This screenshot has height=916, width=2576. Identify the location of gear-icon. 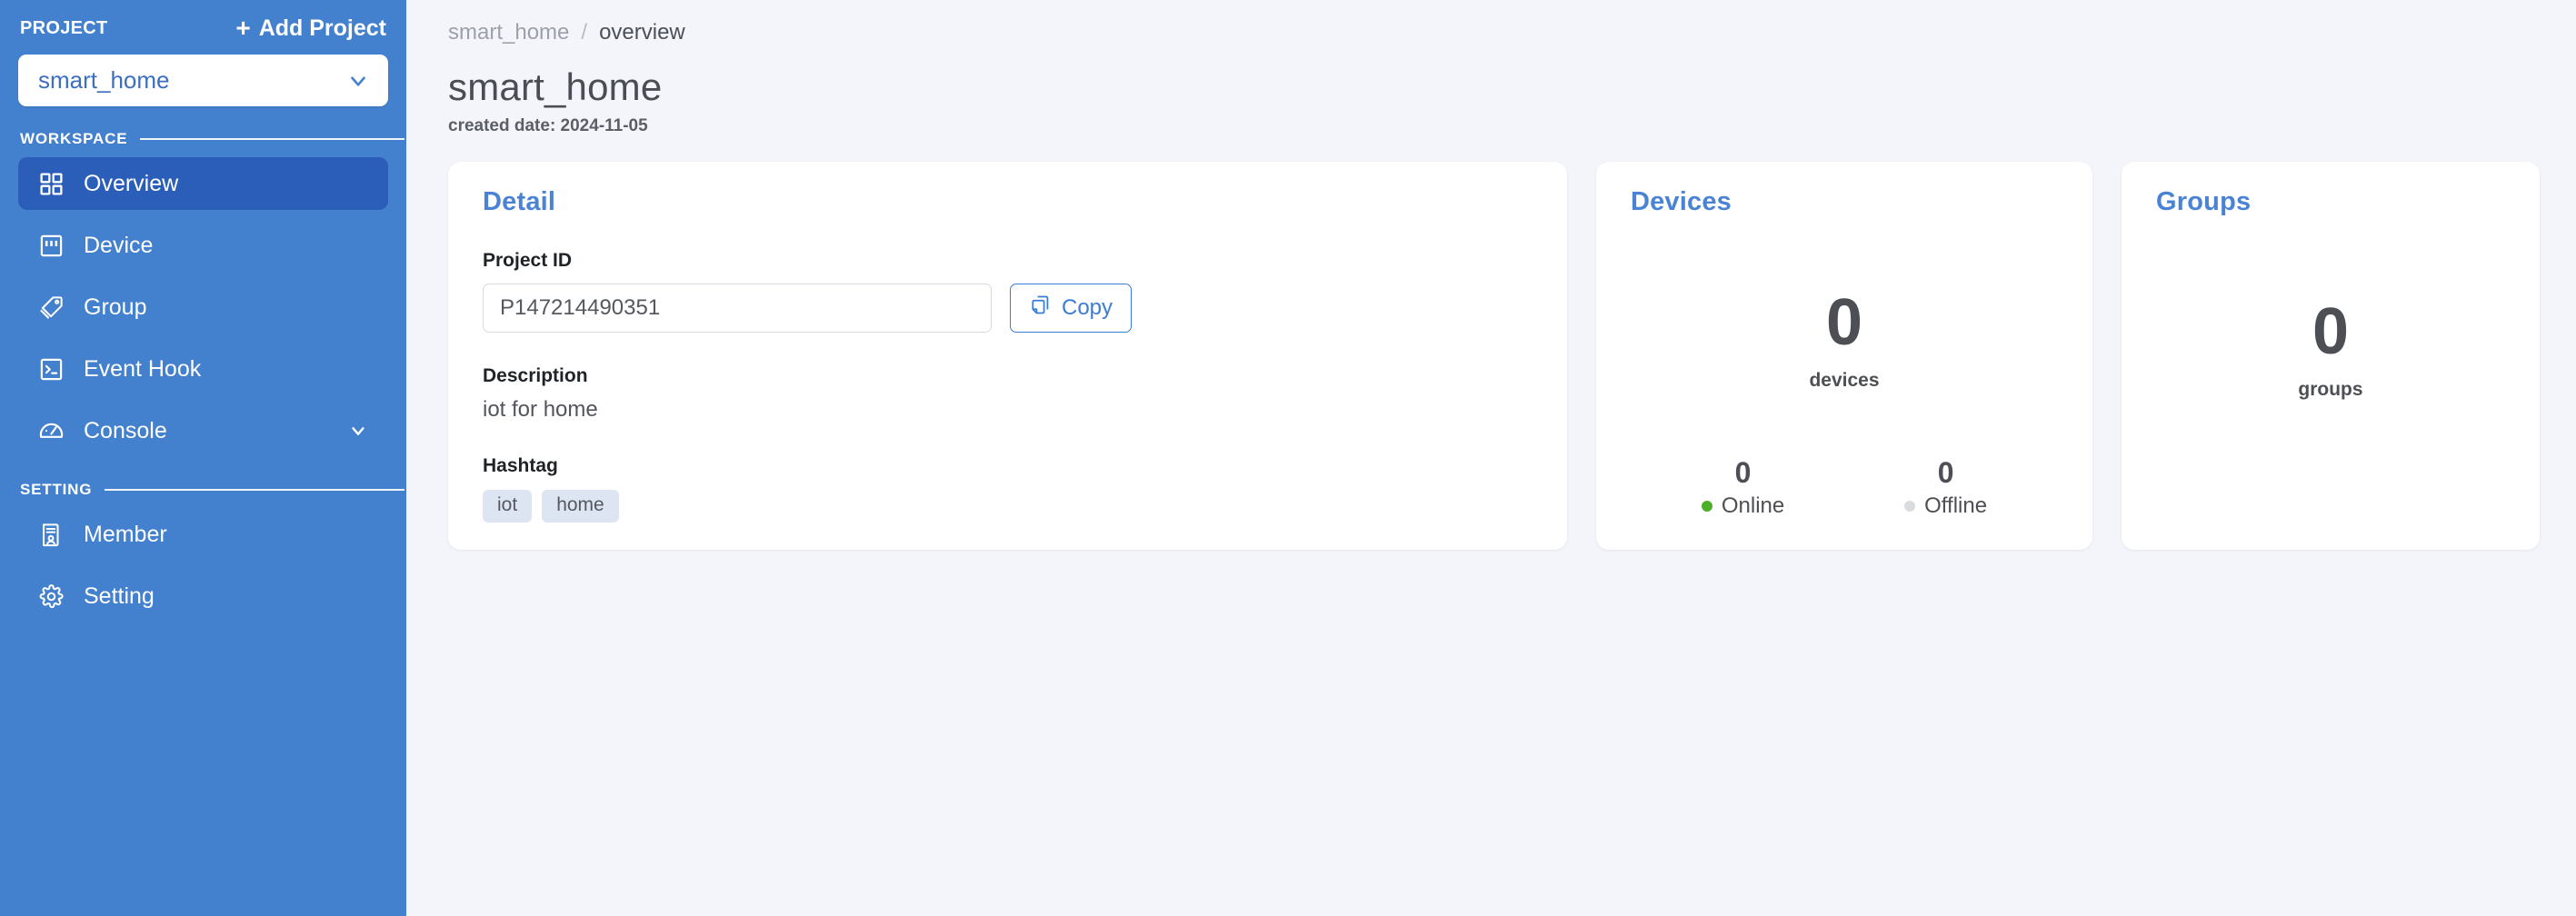
(51, 596).